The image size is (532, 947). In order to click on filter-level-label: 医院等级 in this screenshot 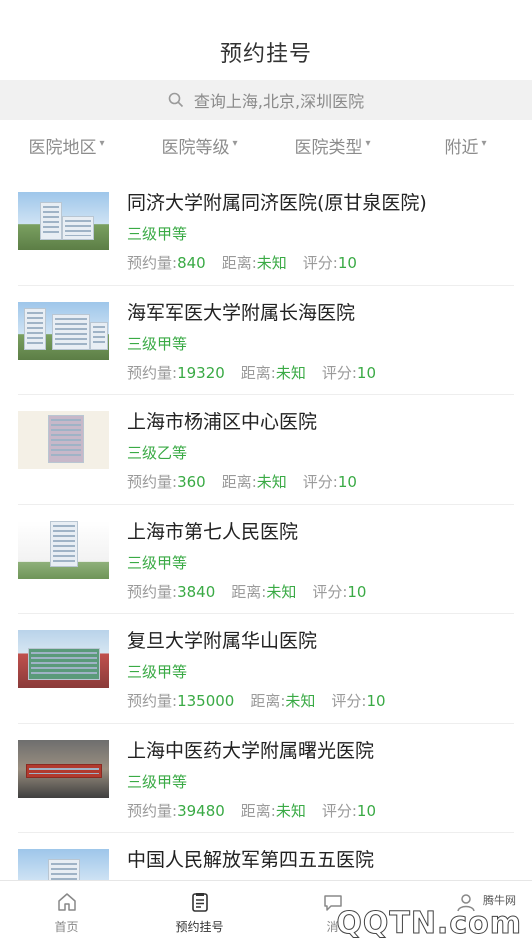, I will do `click(195, 147)`.